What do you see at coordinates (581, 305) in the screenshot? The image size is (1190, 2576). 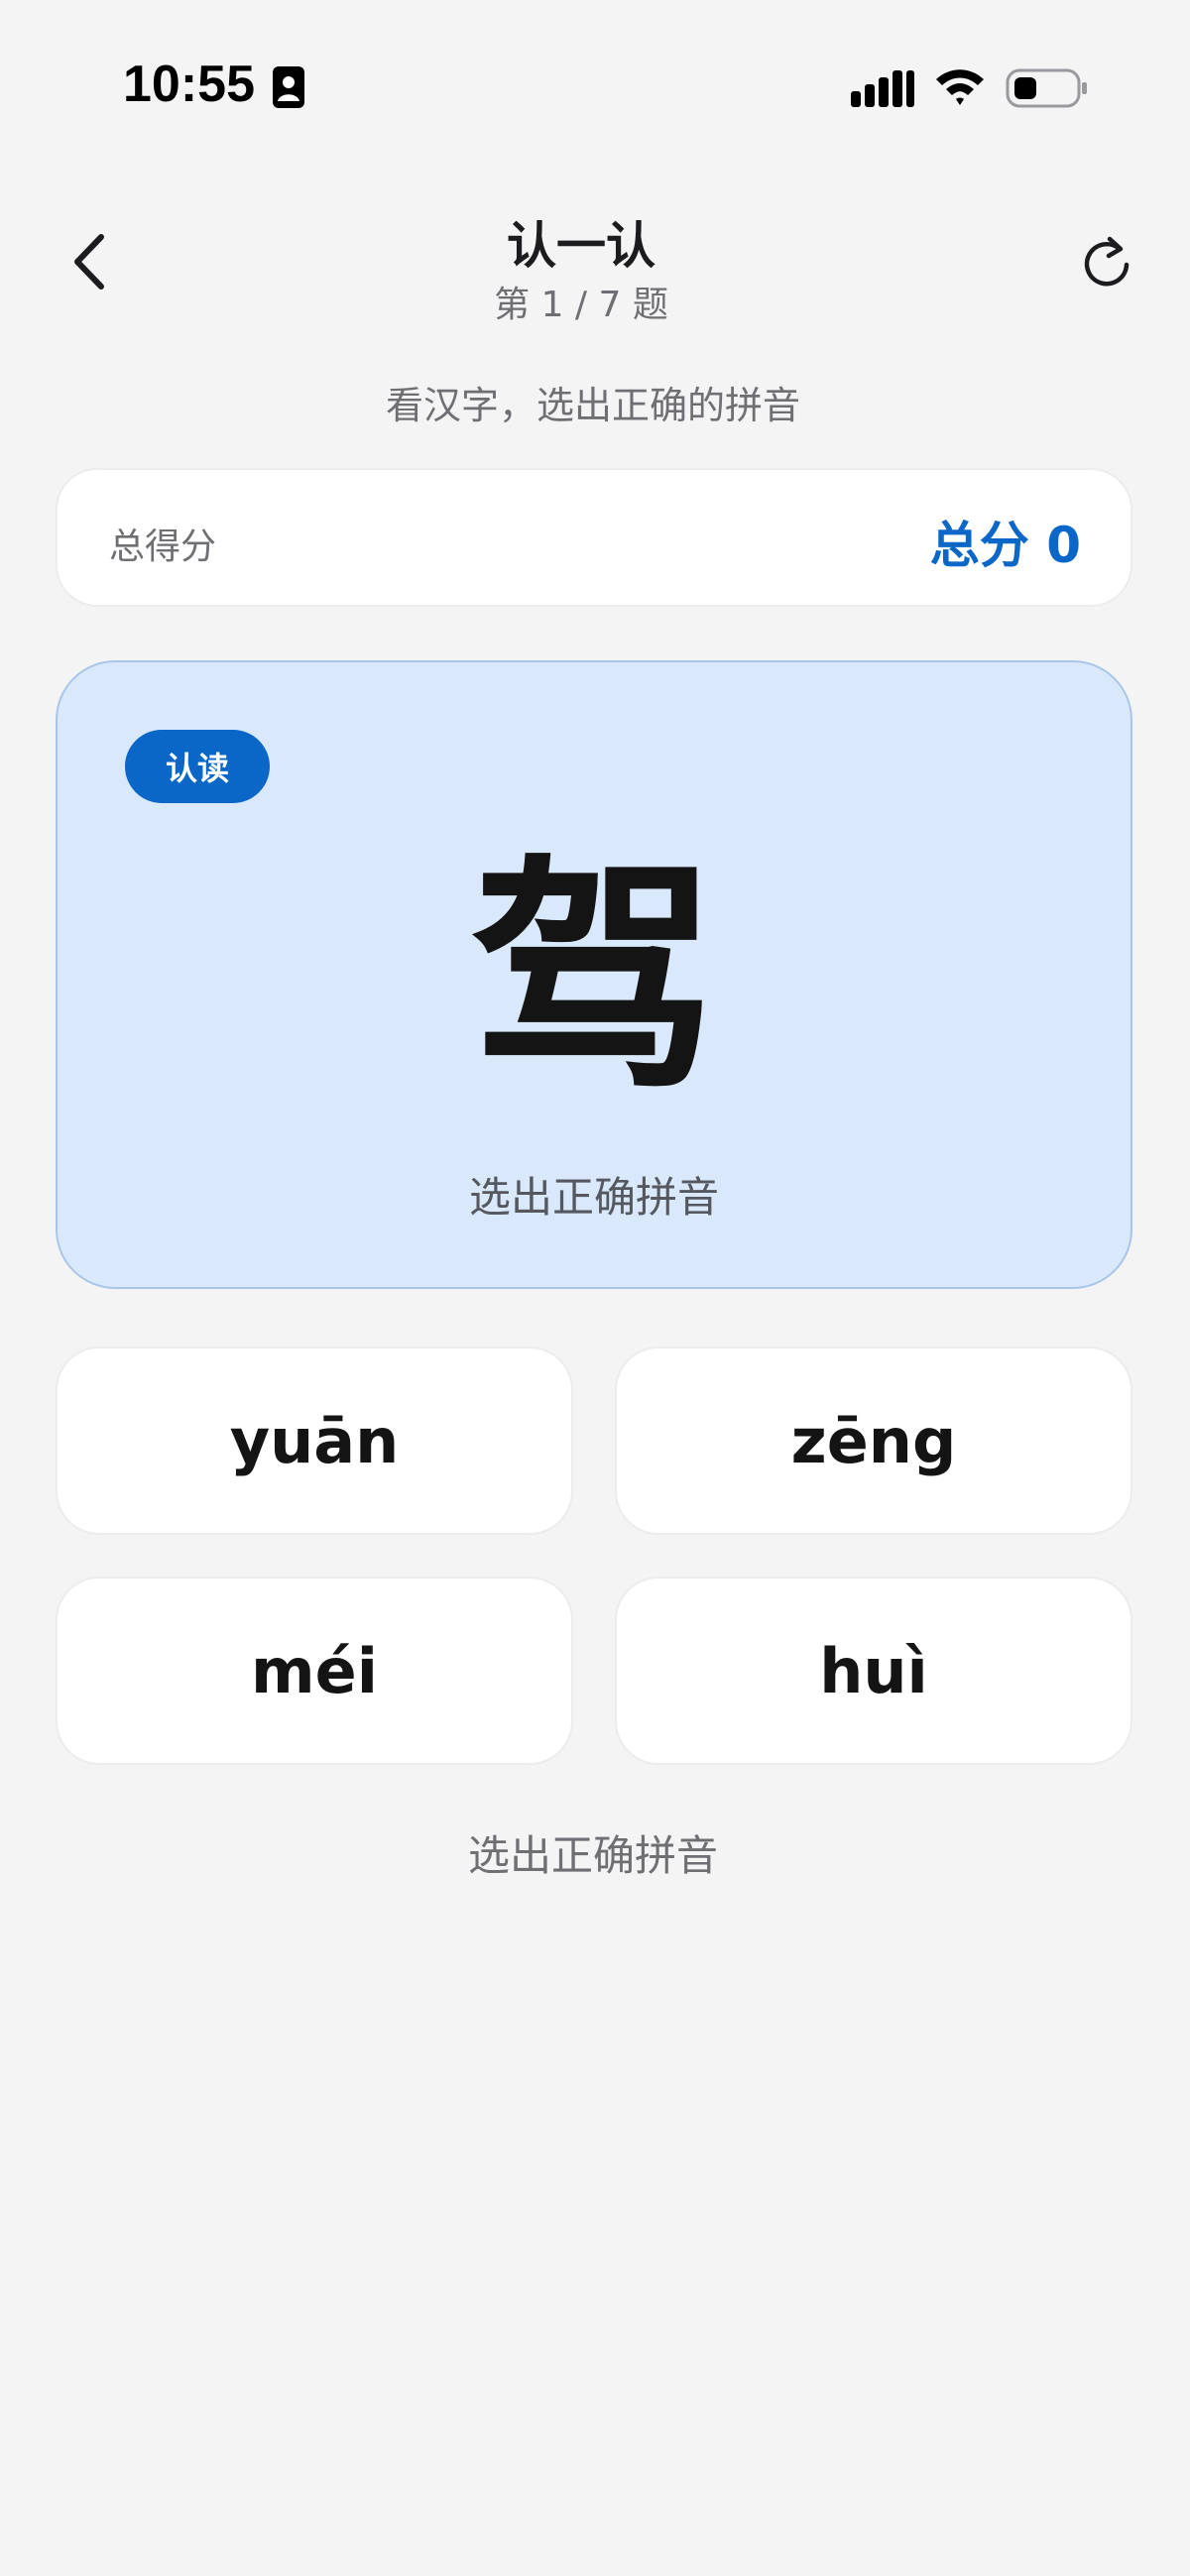 I see `question-progress: 第 1 / 7 题` at bounding box center [581, 305].